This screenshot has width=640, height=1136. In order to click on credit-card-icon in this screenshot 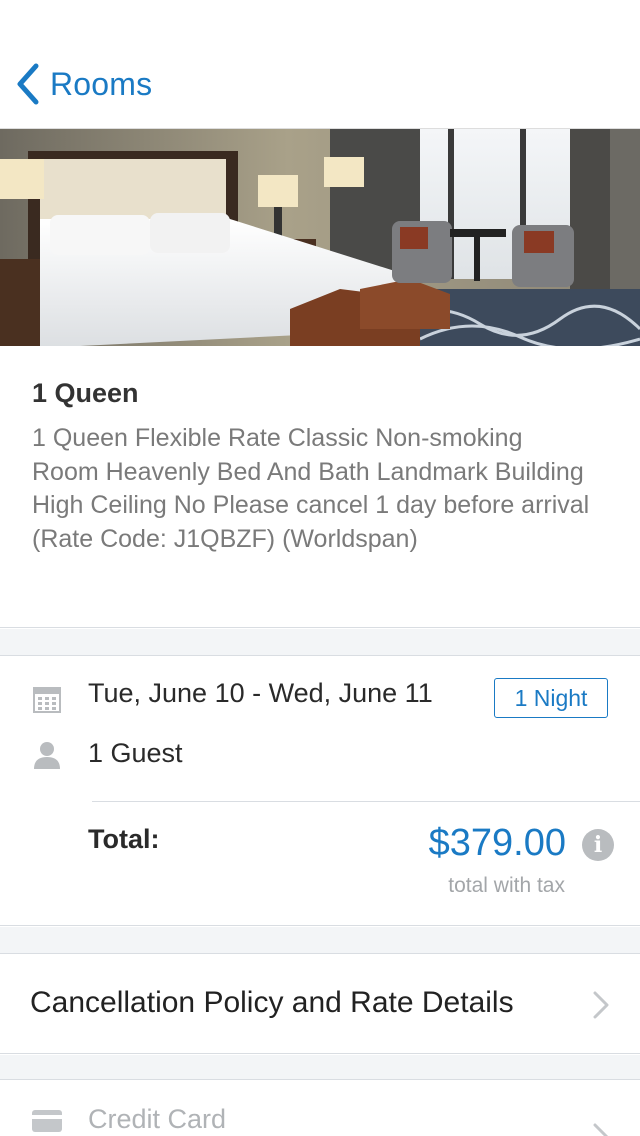, I will do `click(47, 1121)`.